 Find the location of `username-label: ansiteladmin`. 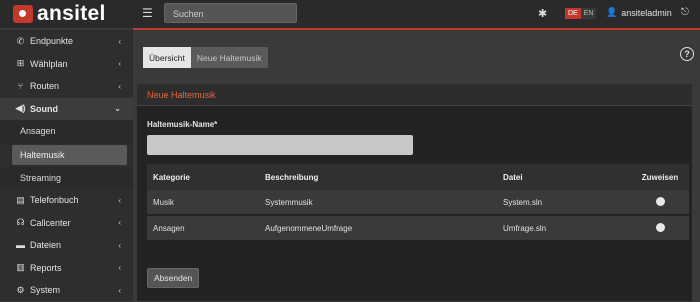

username-label: ansiteladmin is located at coordinates (646, 12).